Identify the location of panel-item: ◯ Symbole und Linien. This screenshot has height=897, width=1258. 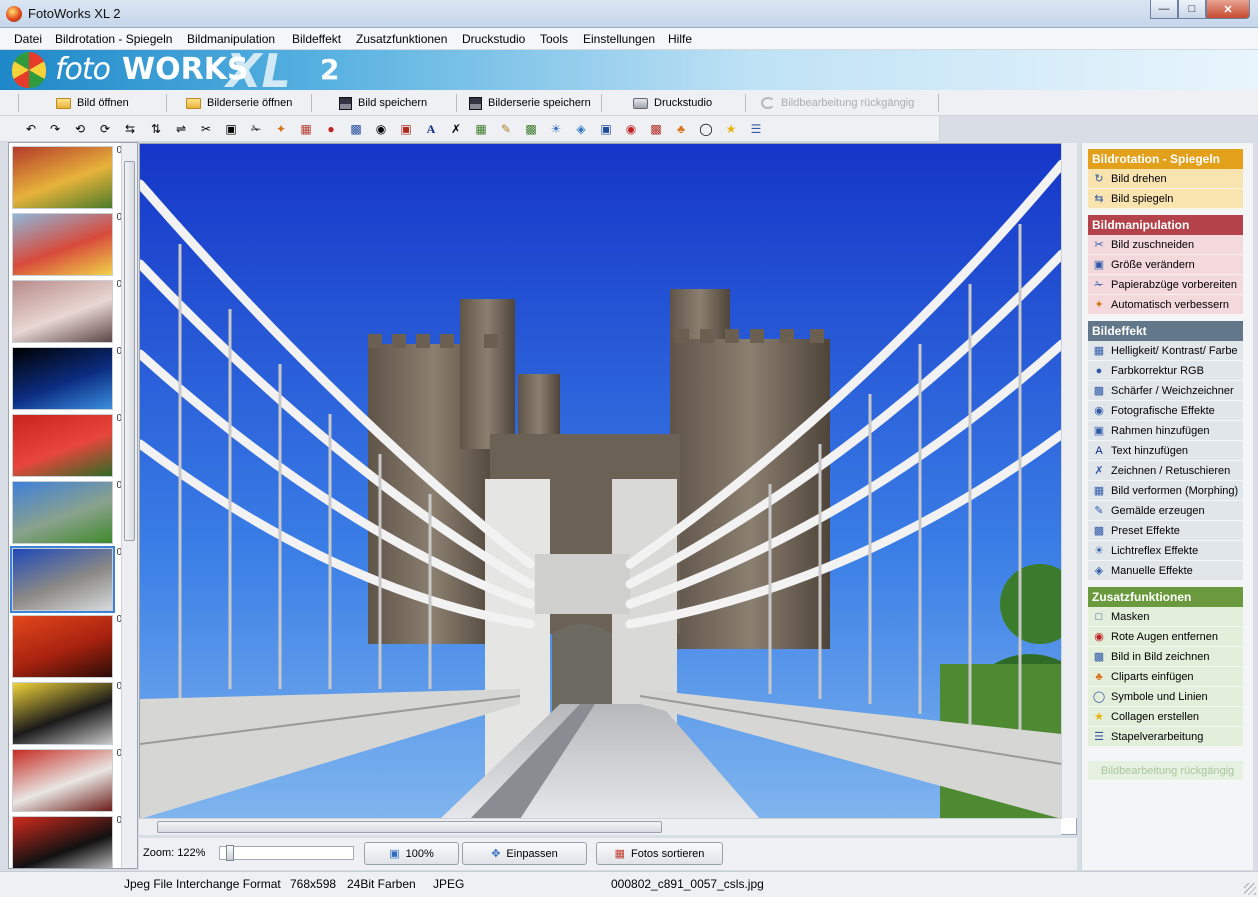
(1165, 697).